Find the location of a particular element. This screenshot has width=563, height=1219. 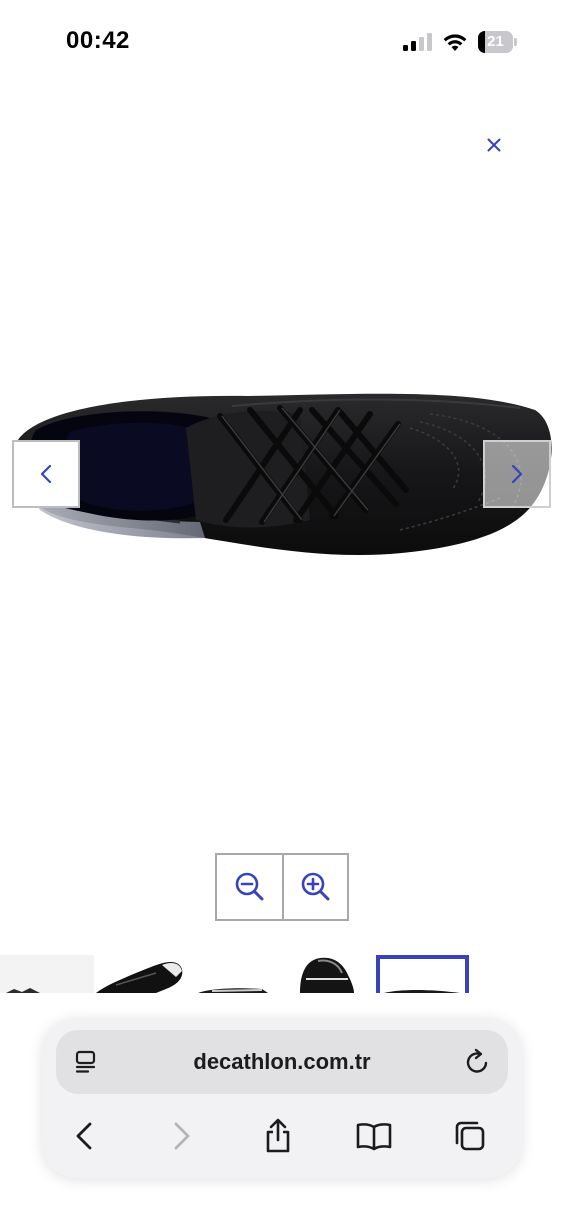

tabs-button is located at coordinates (470, 1136).